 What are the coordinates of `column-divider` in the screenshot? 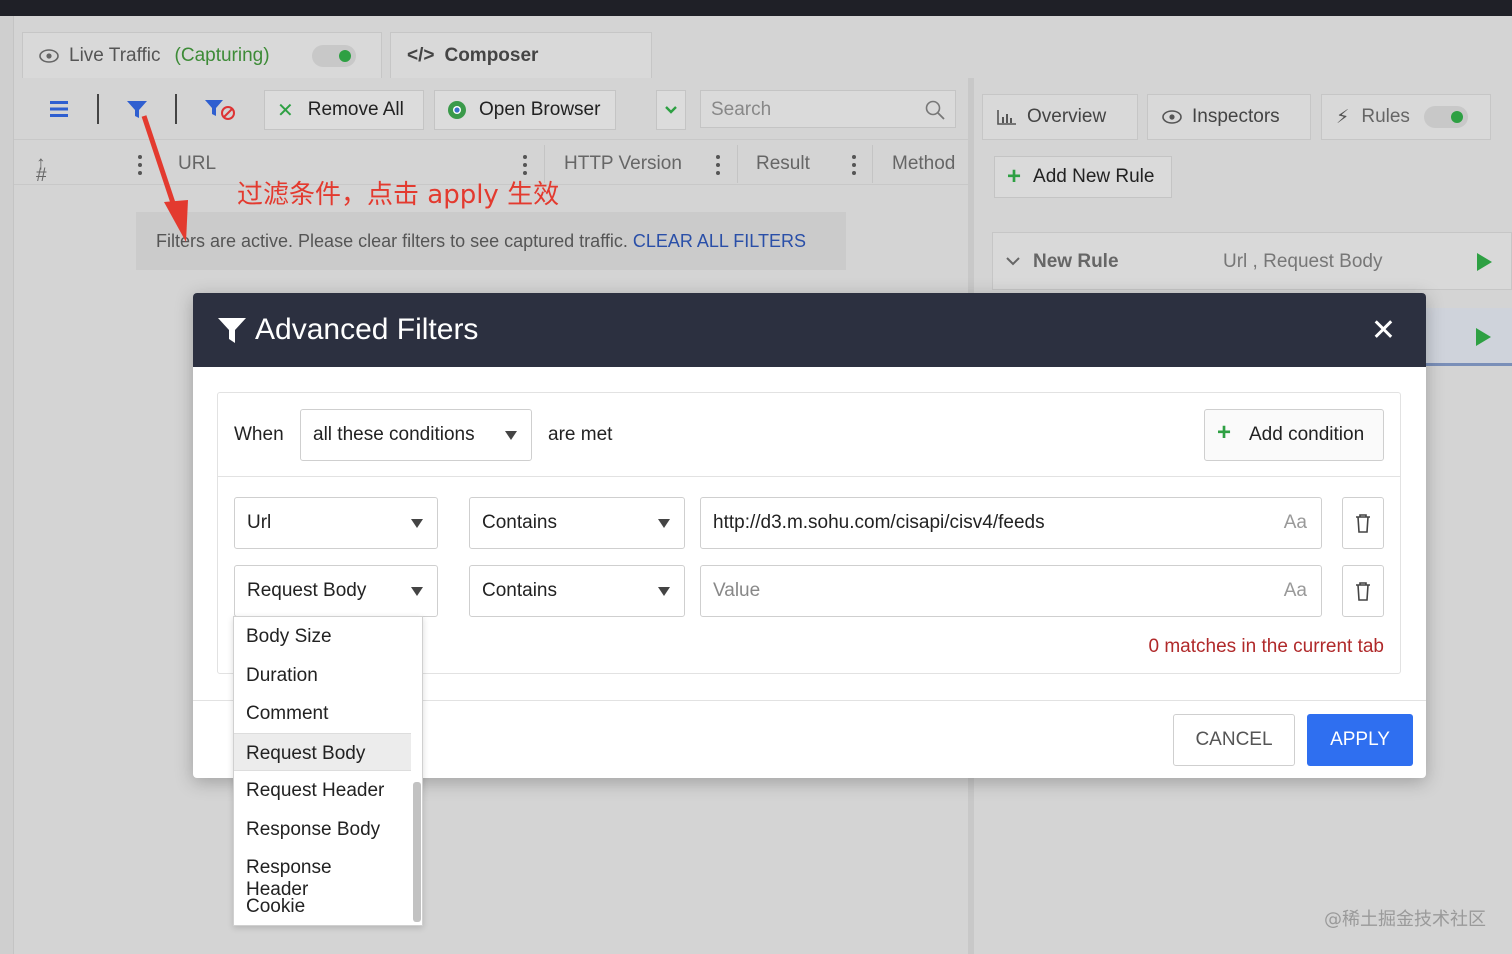 It's located at (737, 164).